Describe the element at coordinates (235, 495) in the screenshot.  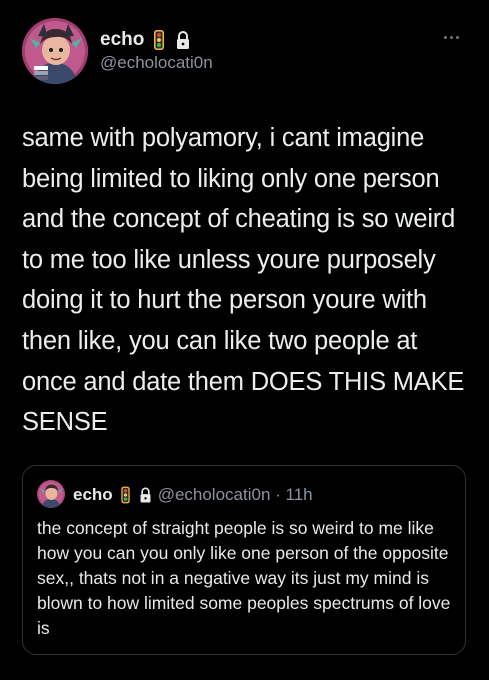
I see `quoted-handle-time: @echolocati0n · 11h` at that location.